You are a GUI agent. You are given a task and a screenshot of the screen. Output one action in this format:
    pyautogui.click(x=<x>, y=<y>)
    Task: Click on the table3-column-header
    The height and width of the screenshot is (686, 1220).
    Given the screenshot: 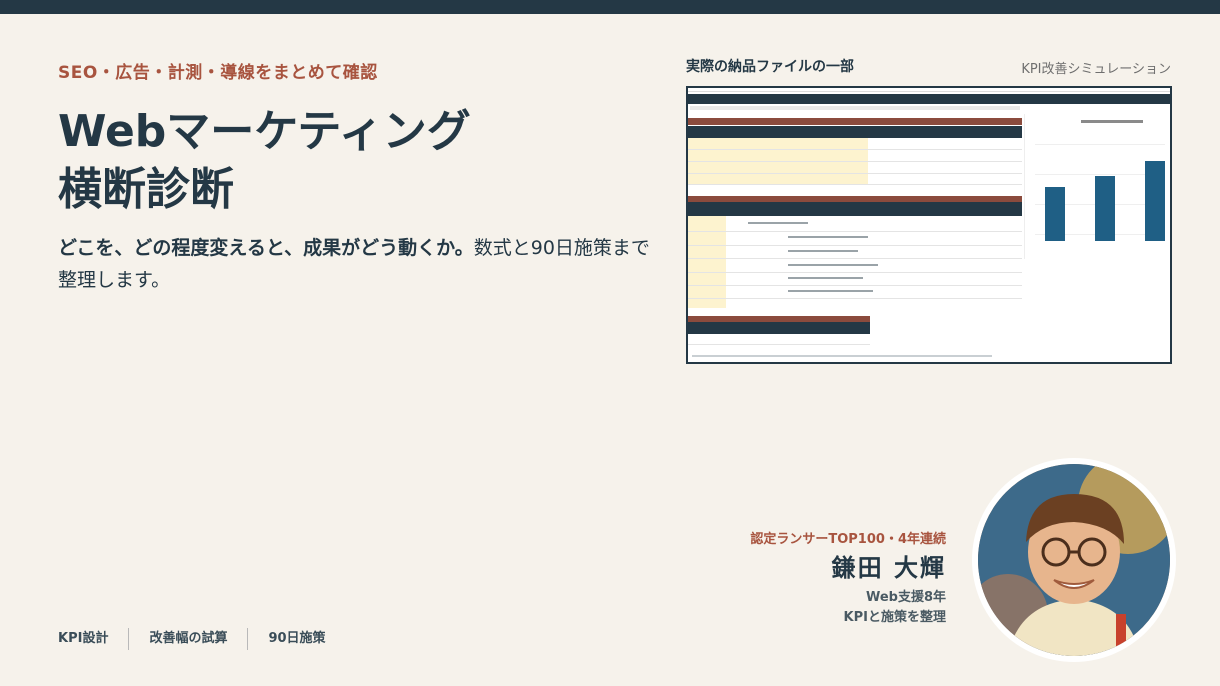 What is the action you would take?
    pyautogui.click(x=779, y=328)
    